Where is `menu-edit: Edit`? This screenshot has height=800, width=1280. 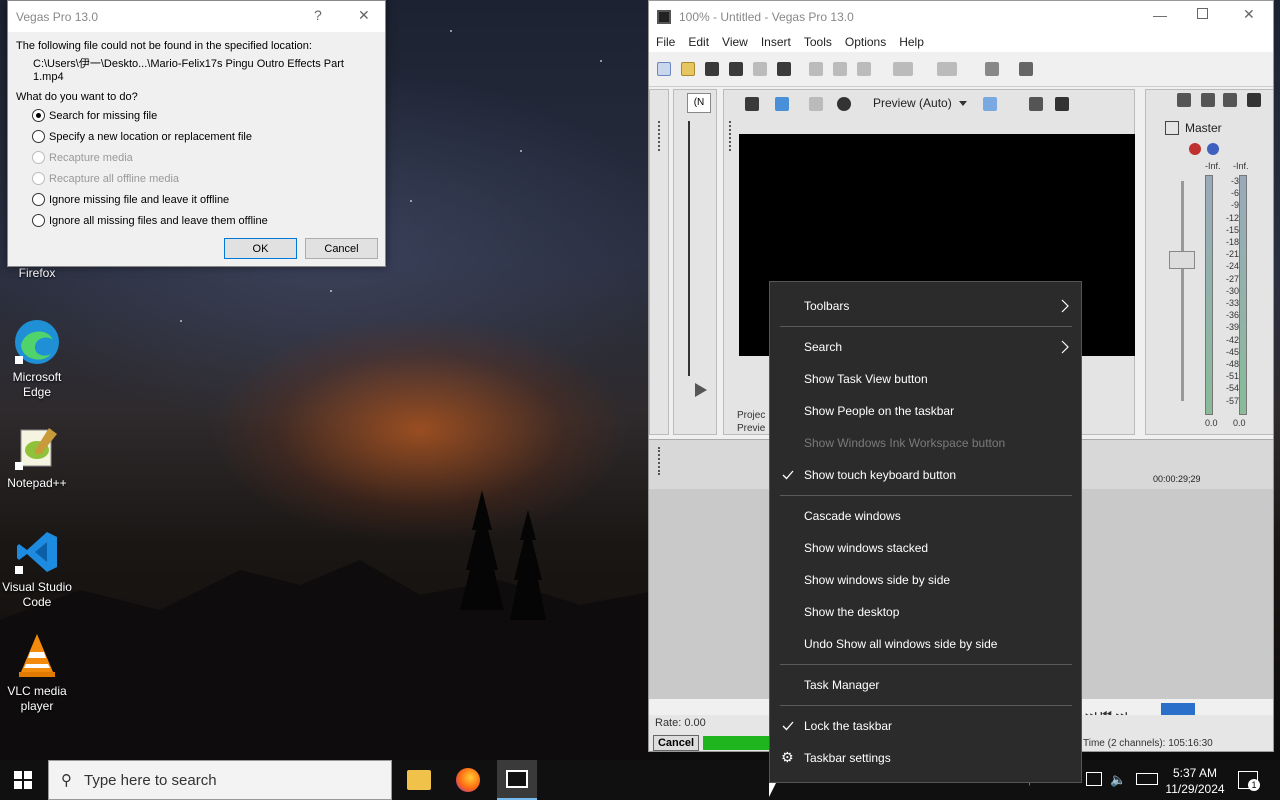 menu-edit: Edit is located at coordinates (698, 42).